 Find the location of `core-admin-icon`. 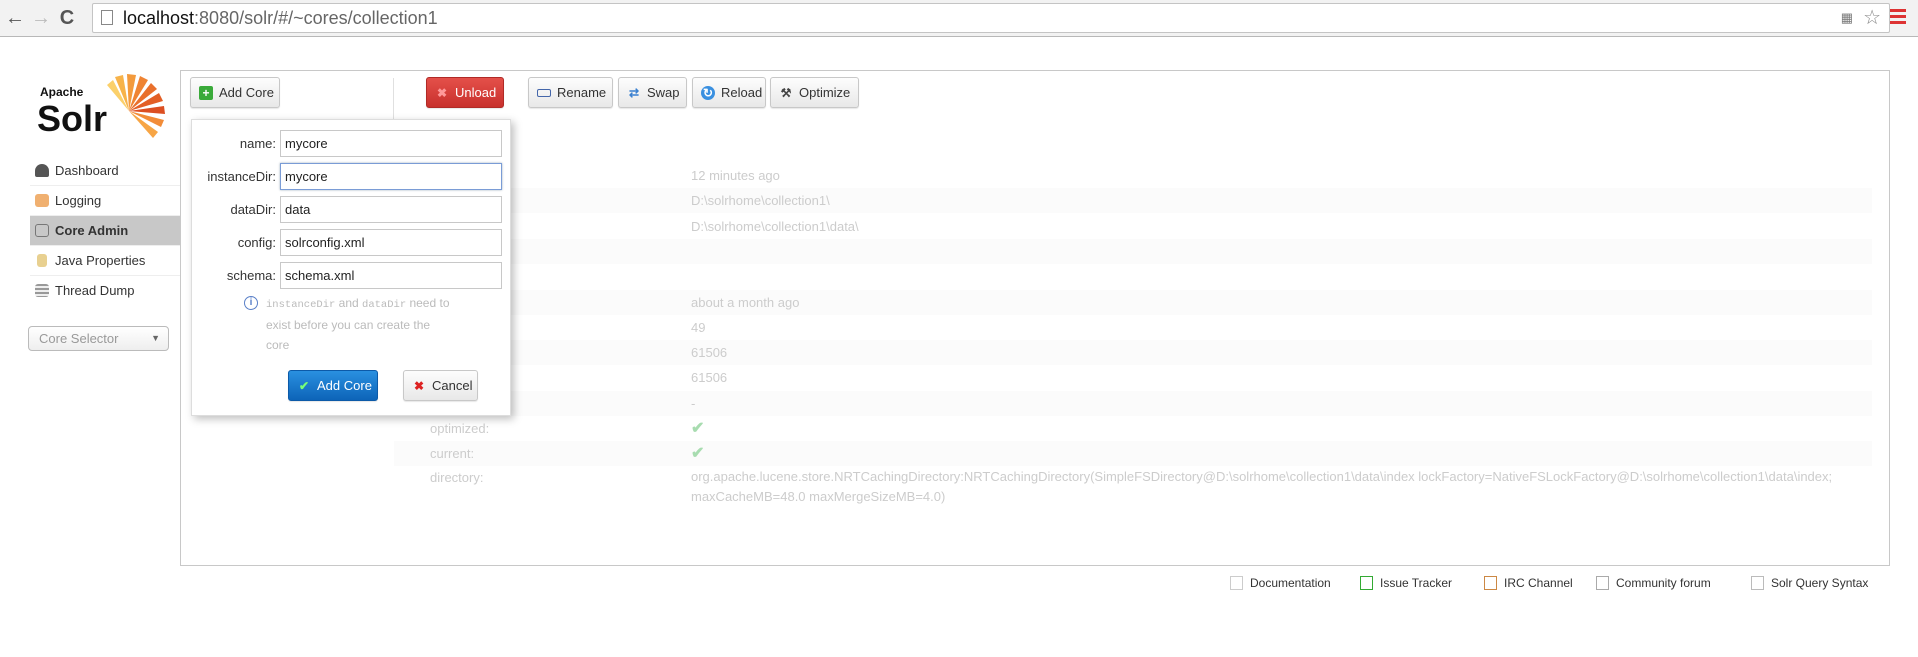

core-admin-icon is located at coordinates (42, 230).